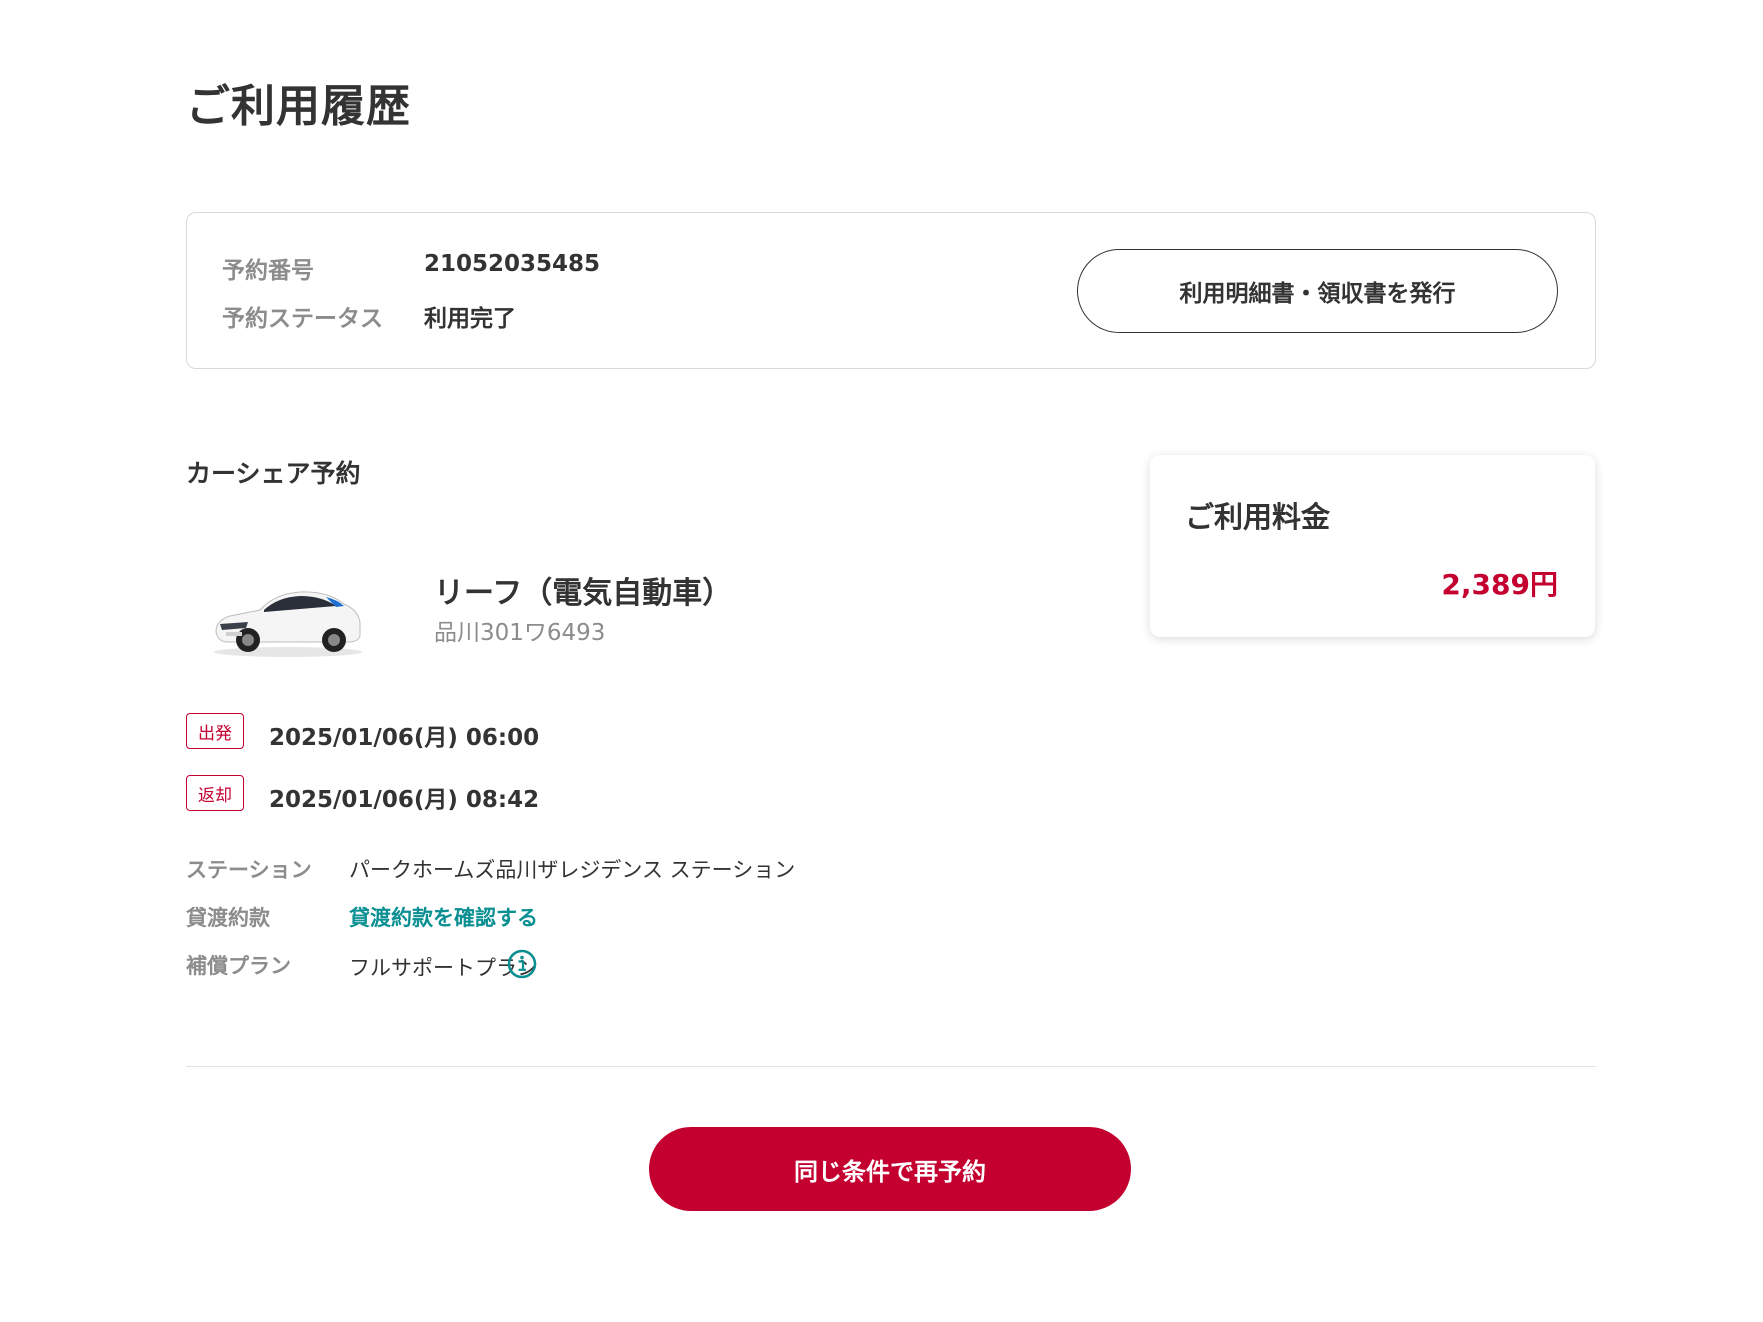 The height and width of the screenshot is (1322, 1763). What do you see at coordinates (520, 633) in the screenshot?
I see `license-plate: 品川301ワ6493` at bounding box center [520, 633].